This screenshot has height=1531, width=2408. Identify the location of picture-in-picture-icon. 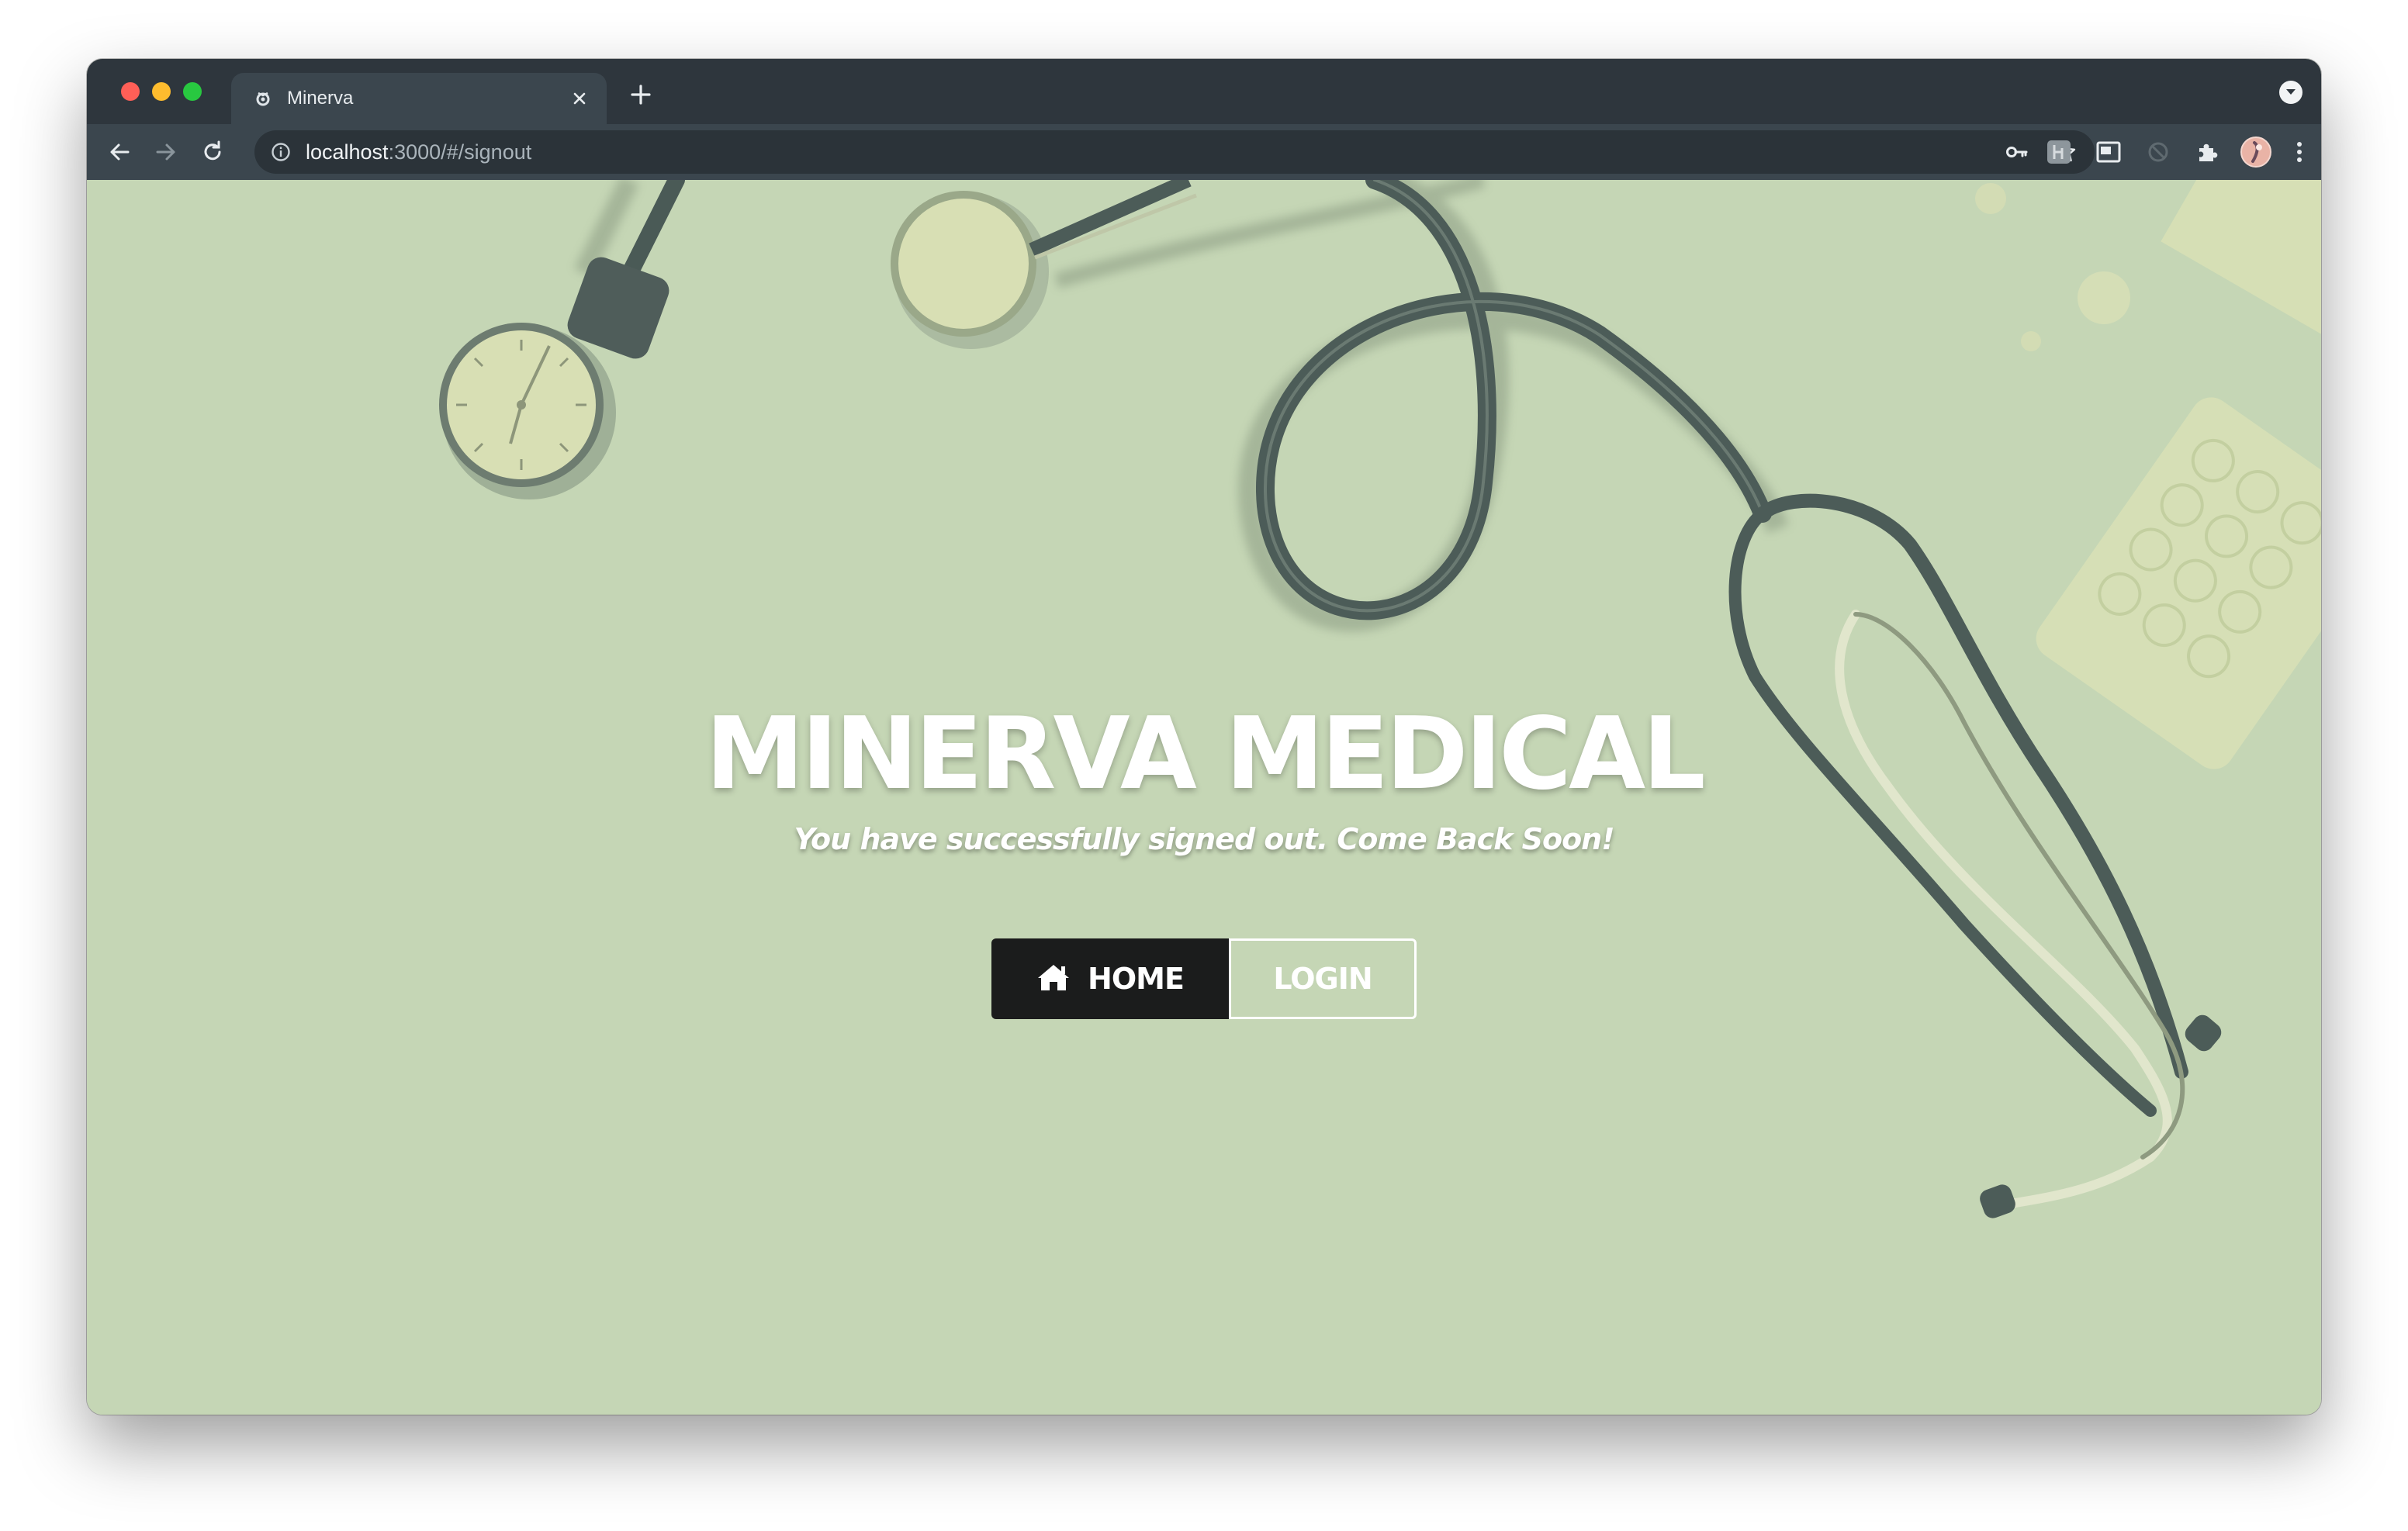
(2108, 152).